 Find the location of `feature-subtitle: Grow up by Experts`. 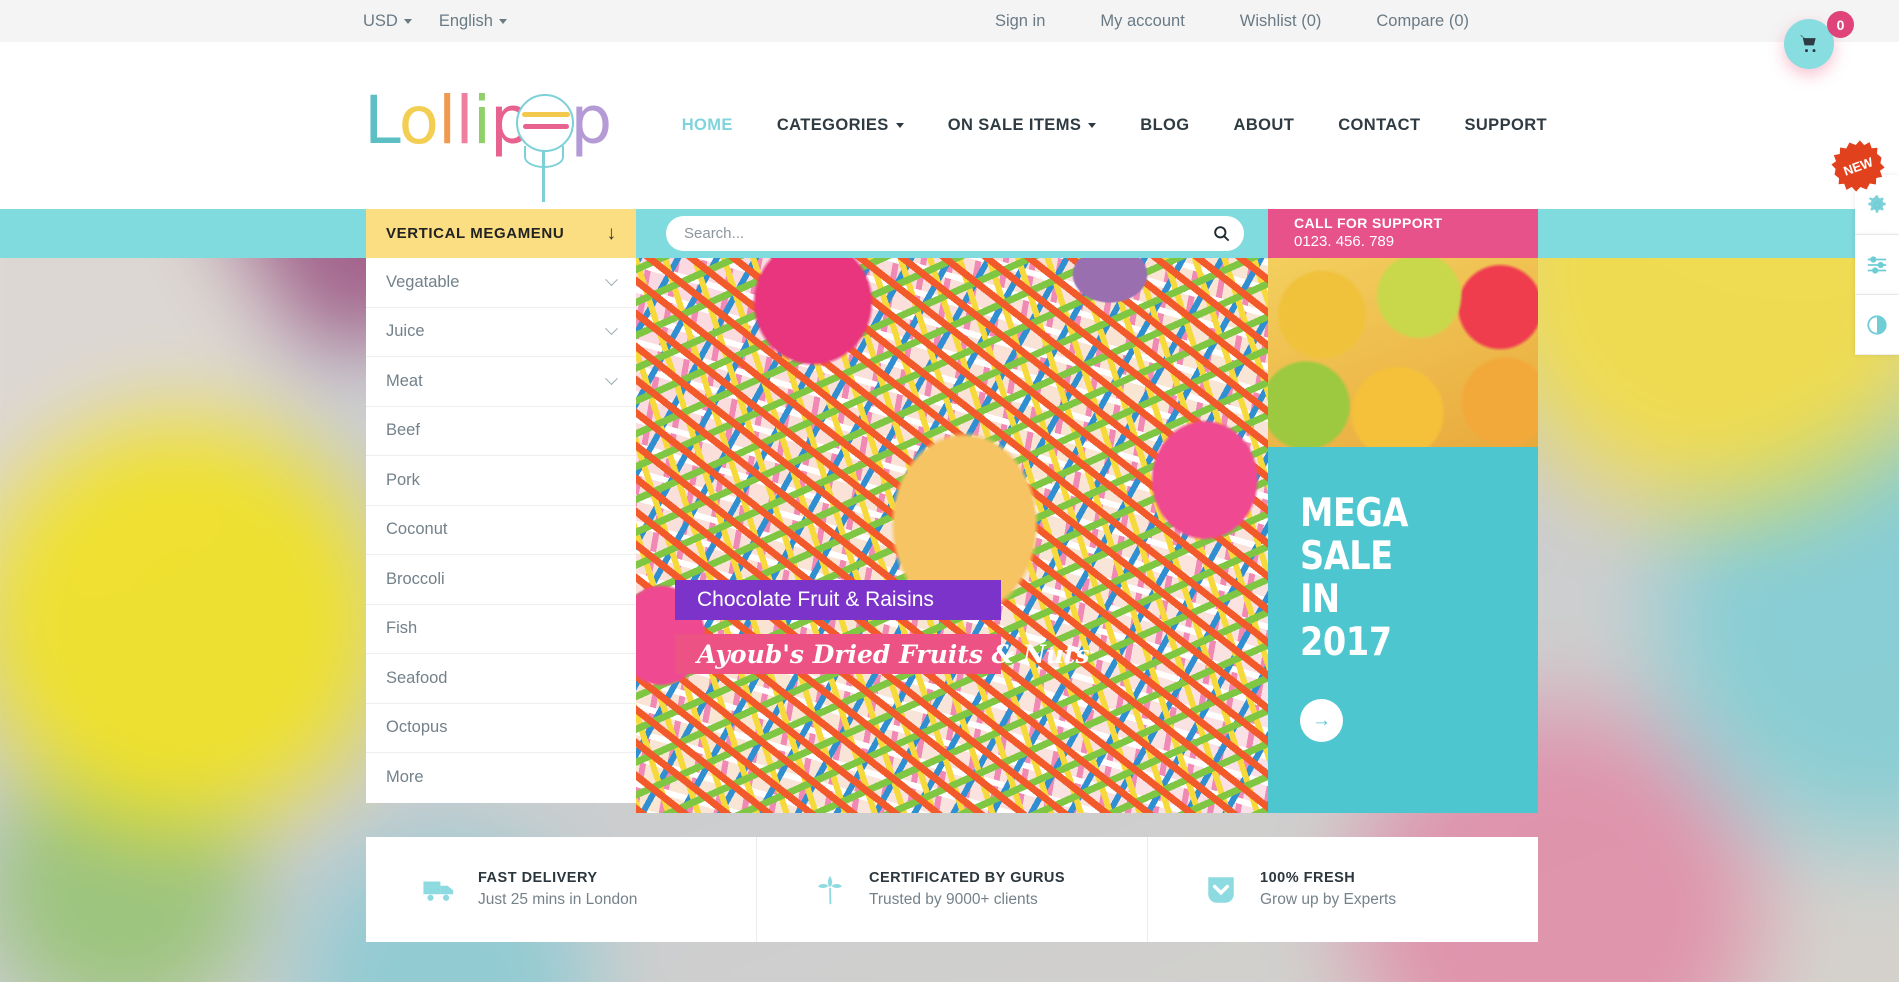

feature-subtitle: Grow up by Experts is located at coordinates (1328, 899).